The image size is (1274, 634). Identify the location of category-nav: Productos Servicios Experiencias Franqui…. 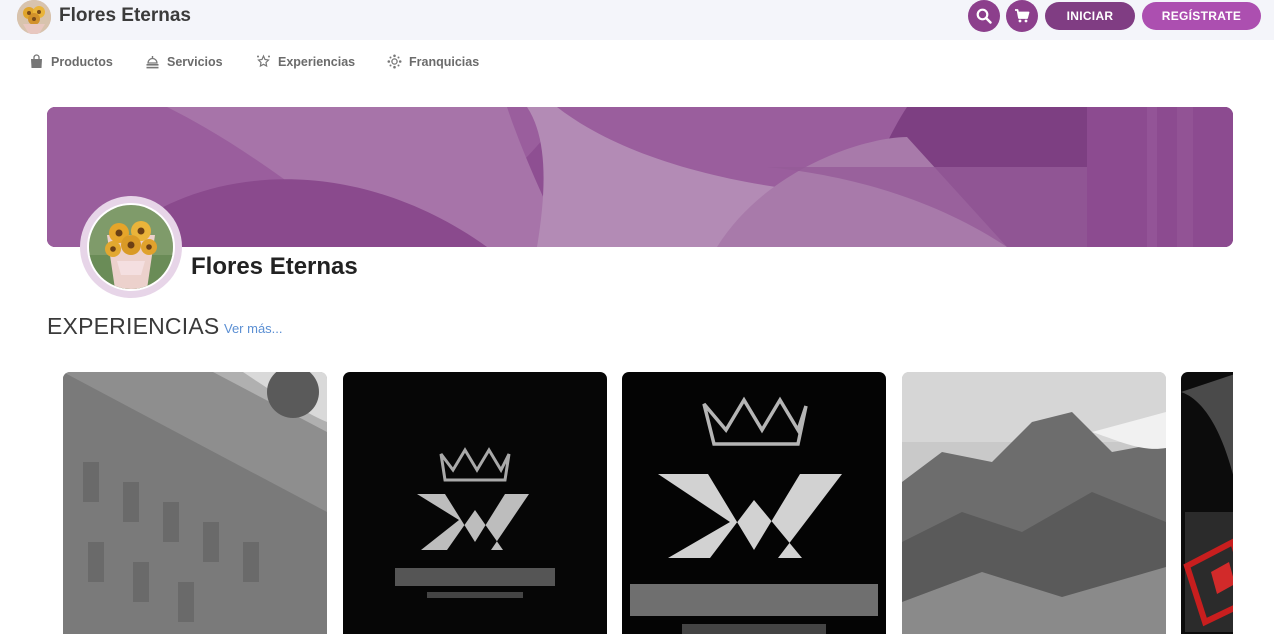
(637, 63).